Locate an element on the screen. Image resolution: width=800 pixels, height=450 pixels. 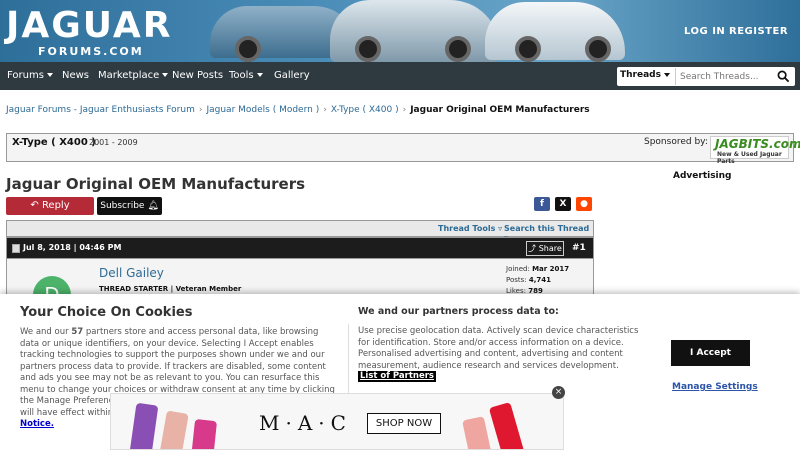
user-stats: Joined: Mar 2017 Posts: 4,741 Likes: 789 is located at coordinates (537, 280).